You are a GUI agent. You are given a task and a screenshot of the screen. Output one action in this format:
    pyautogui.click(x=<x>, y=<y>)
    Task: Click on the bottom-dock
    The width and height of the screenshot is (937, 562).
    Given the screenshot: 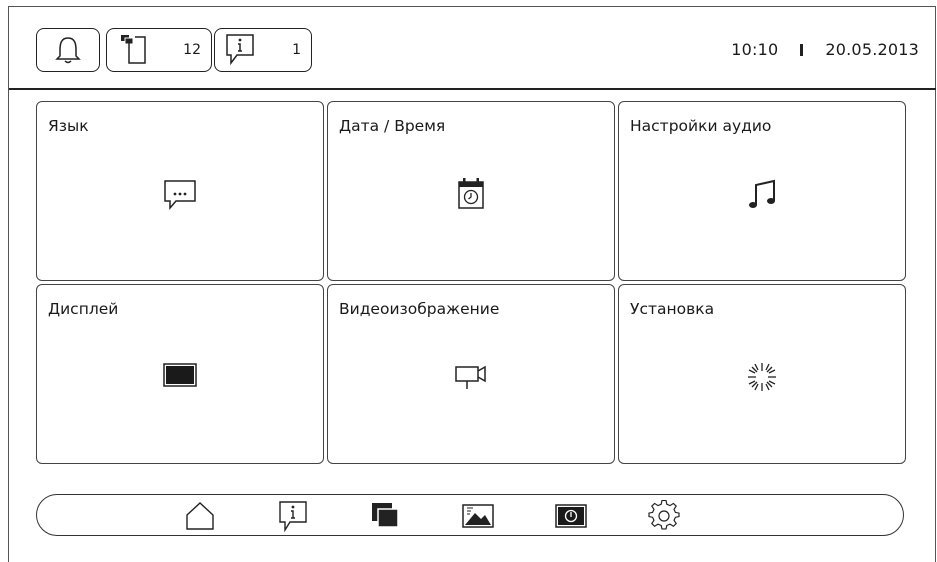 What is the action you would take?
    pyautogui.click(x=470, y=515)
    